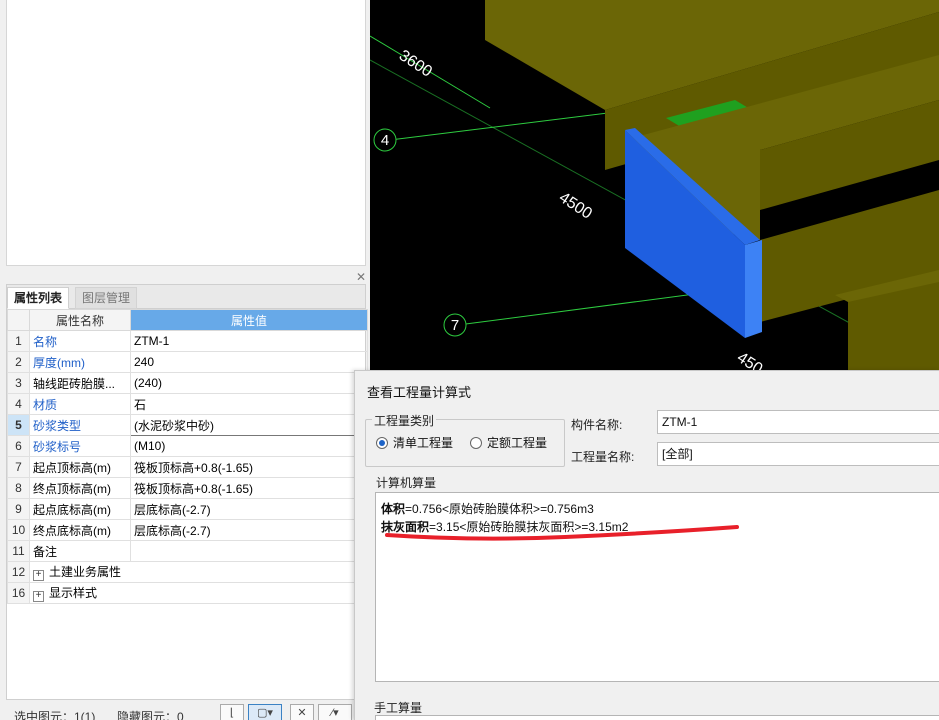 The height and width of the screenshot is (720, 939). What do you see at coordinates (80, 488) in the screenshot?
I see `property-name: 终点顶标高(m)` at bounding box center [80, 488].